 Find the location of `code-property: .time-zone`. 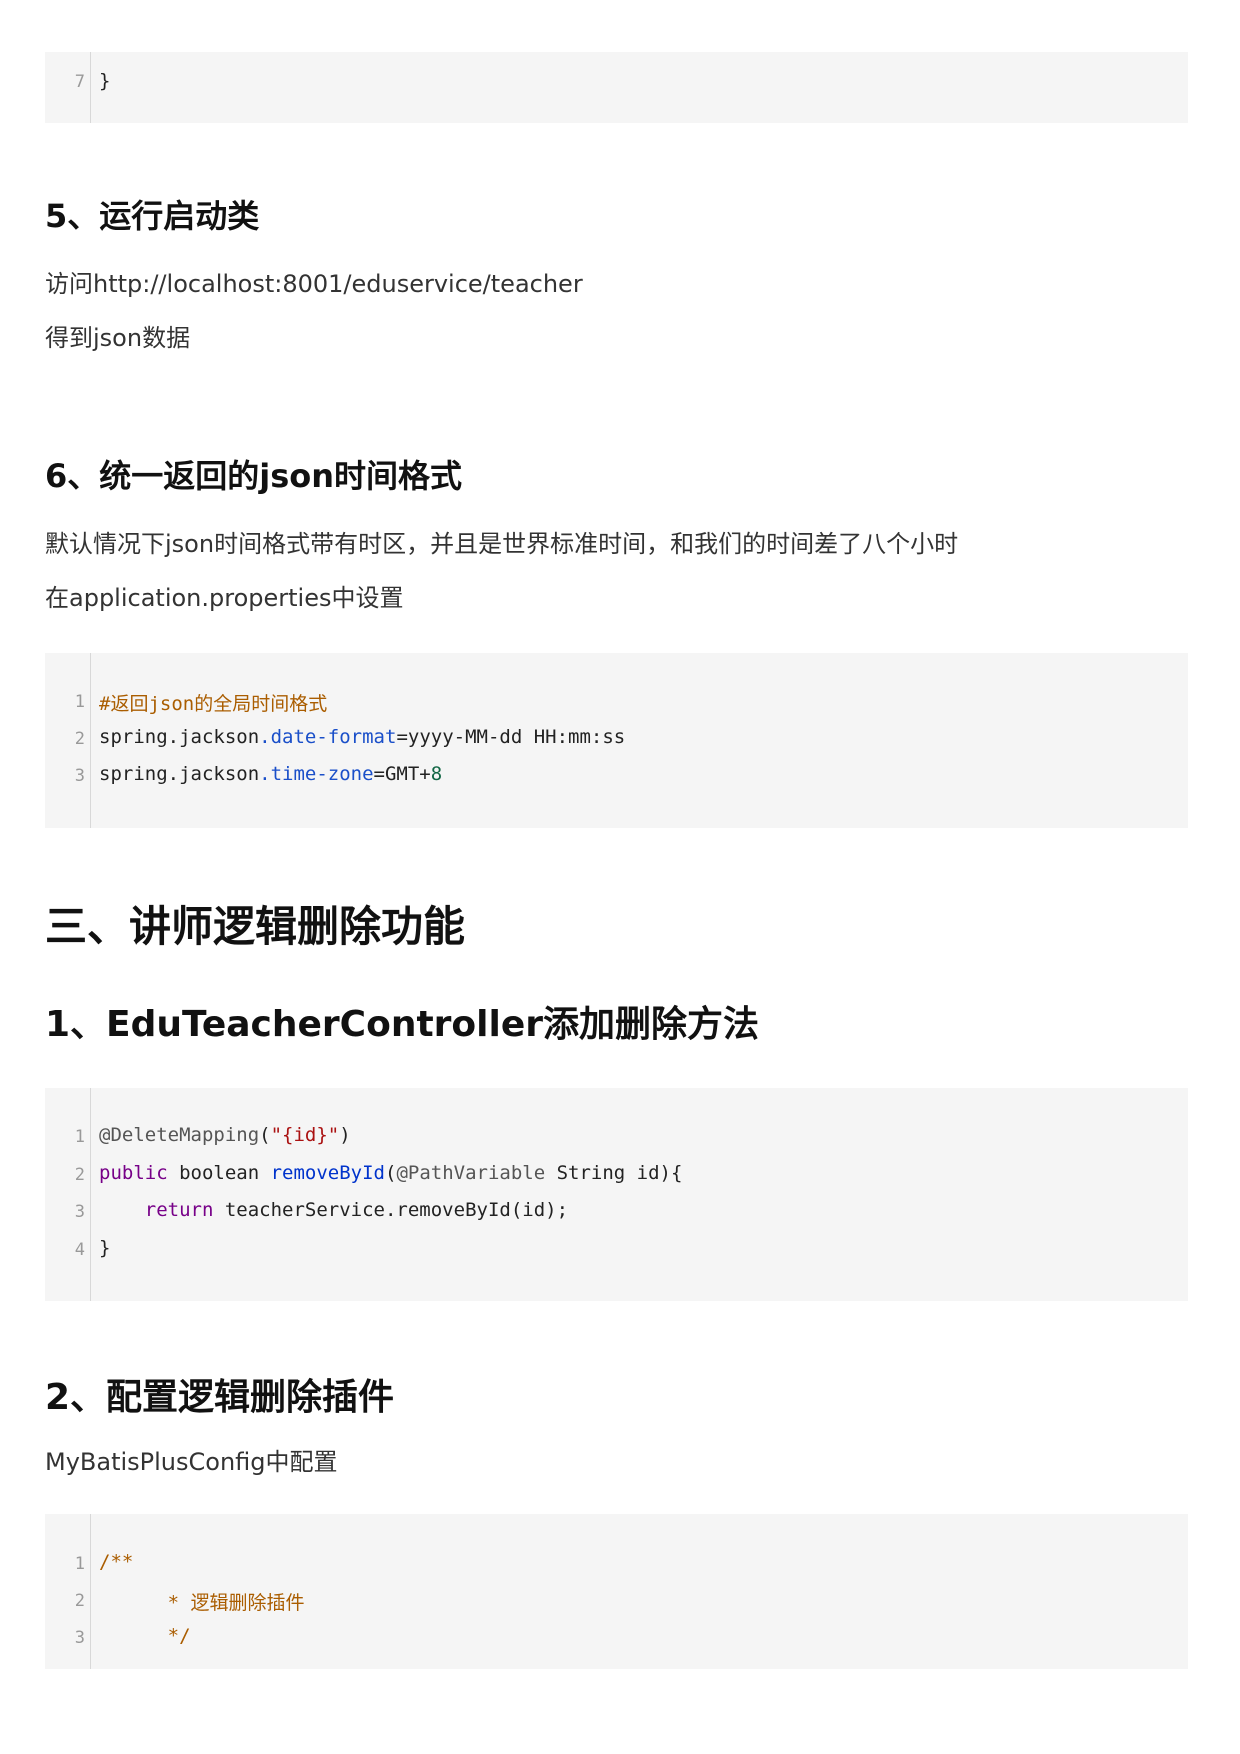

code-property: .time-zone is located at coordinates (316, 774).